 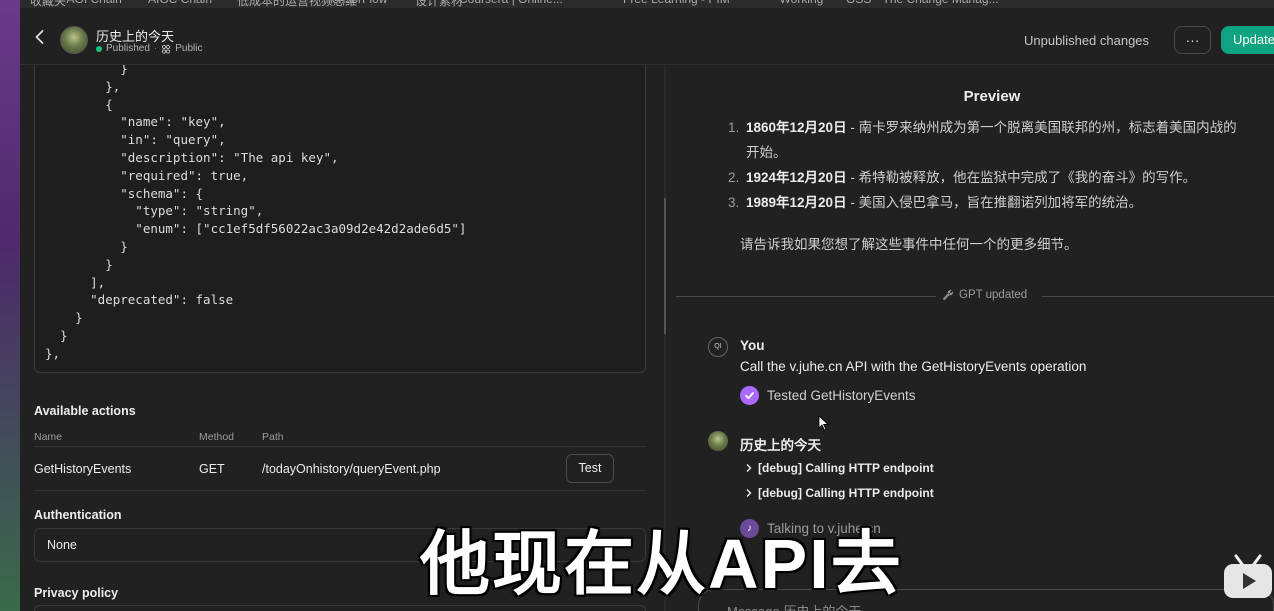 What do you see at coordinates (766, 152) in the screenshot?
I see `event-text-cont: 开始。` at bounding box center [766, 152].